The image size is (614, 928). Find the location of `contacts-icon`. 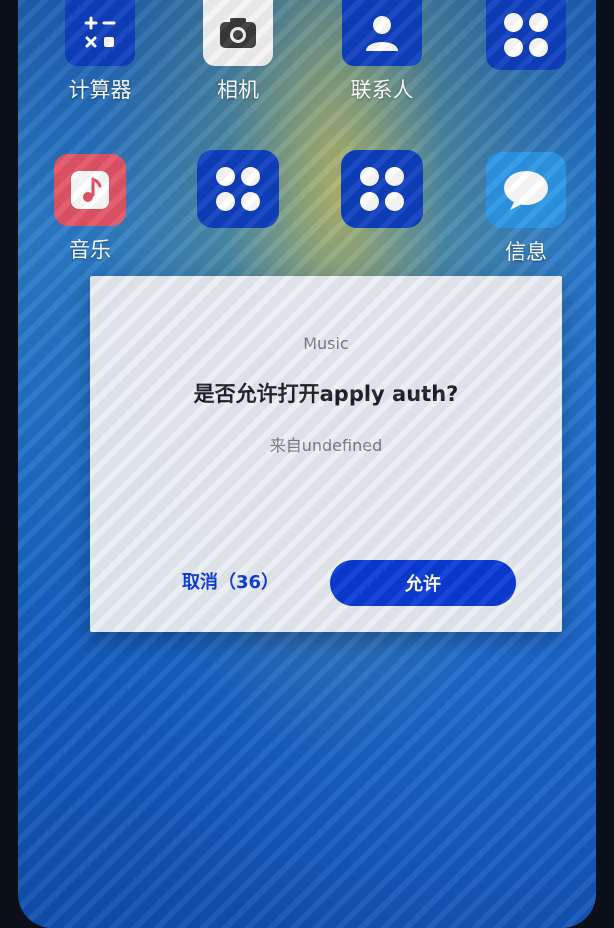

contacts-icon is located at coordinates (382, 33).